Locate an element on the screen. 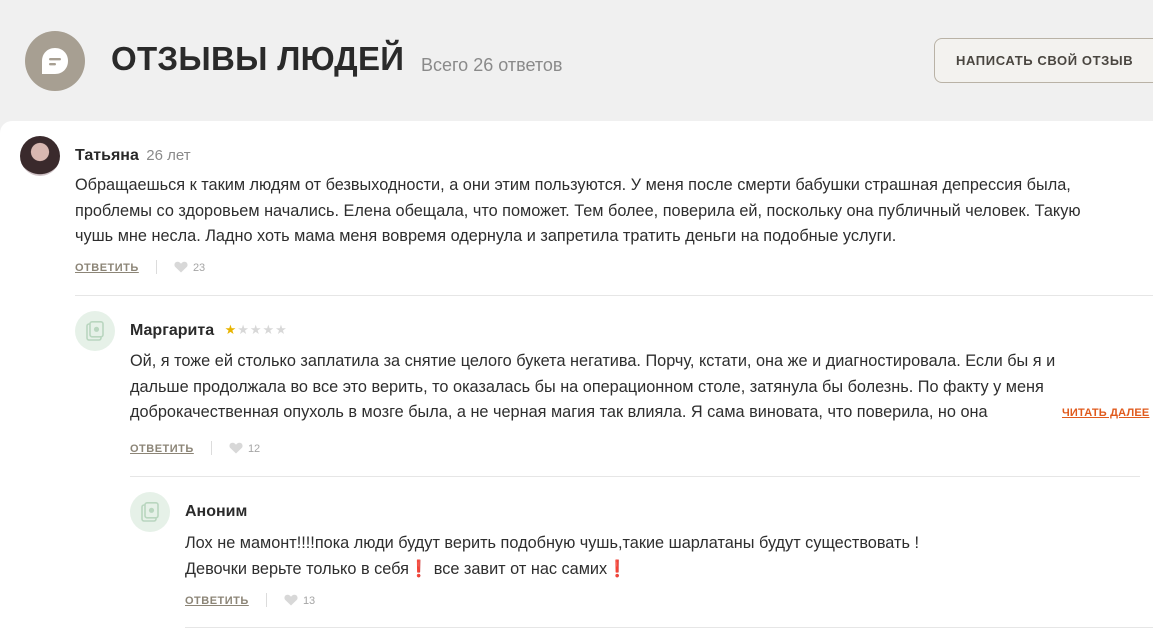 Image resolution: width=1153 pixels, height=629 pixels. like-count: 13 is located at coordinates (309, 601).